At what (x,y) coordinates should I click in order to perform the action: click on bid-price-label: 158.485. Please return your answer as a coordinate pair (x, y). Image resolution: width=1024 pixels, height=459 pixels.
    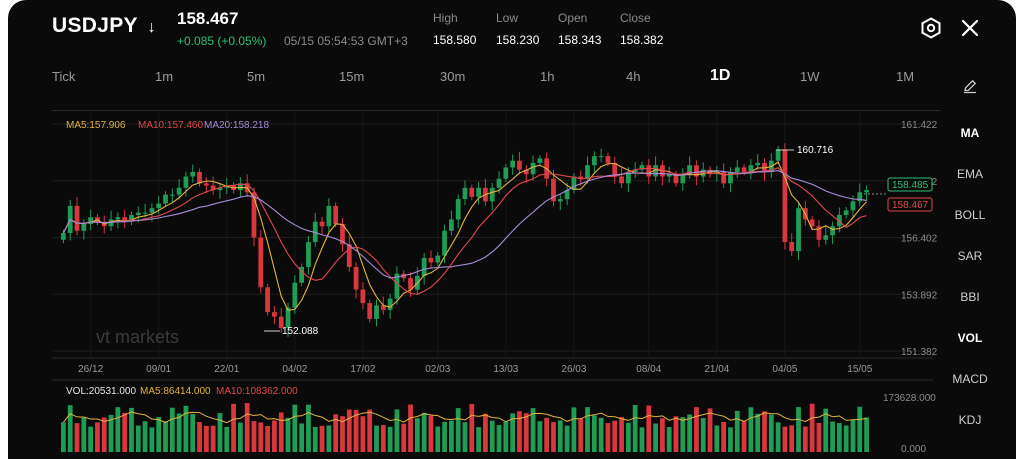
    Looking at the image, I should click on (910, 185).